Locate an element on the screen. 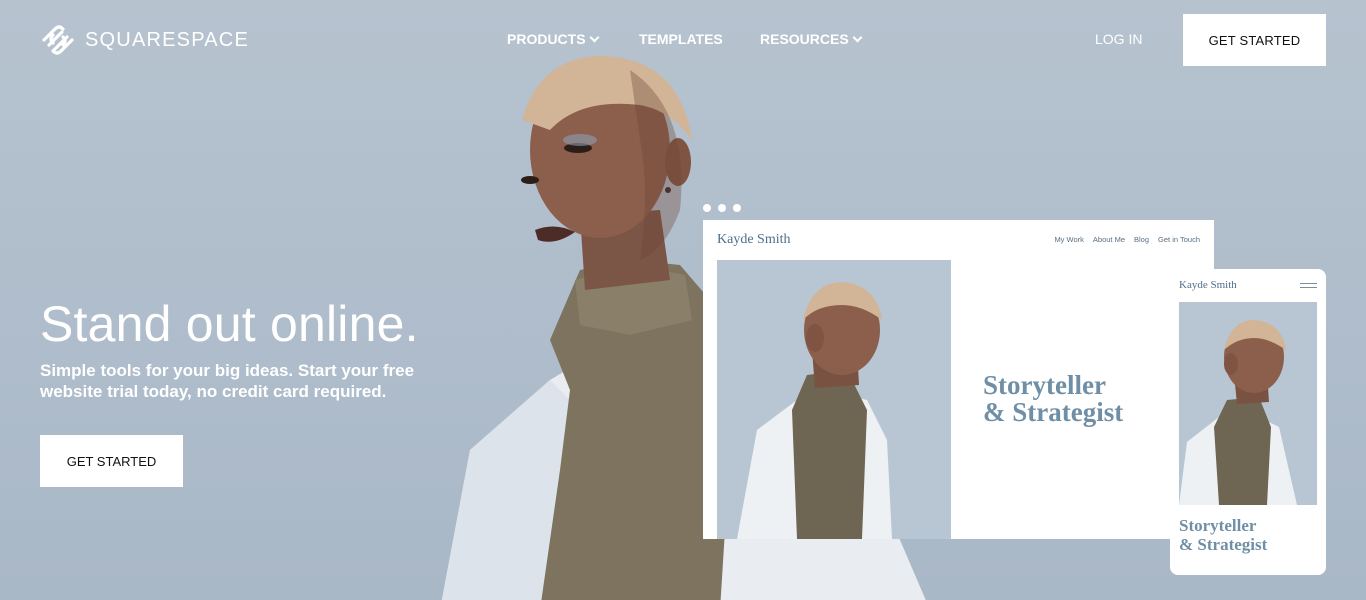 This screenshot has width=1366, height=600. login-link: LOG IN is located at coordinates (1118, 39).